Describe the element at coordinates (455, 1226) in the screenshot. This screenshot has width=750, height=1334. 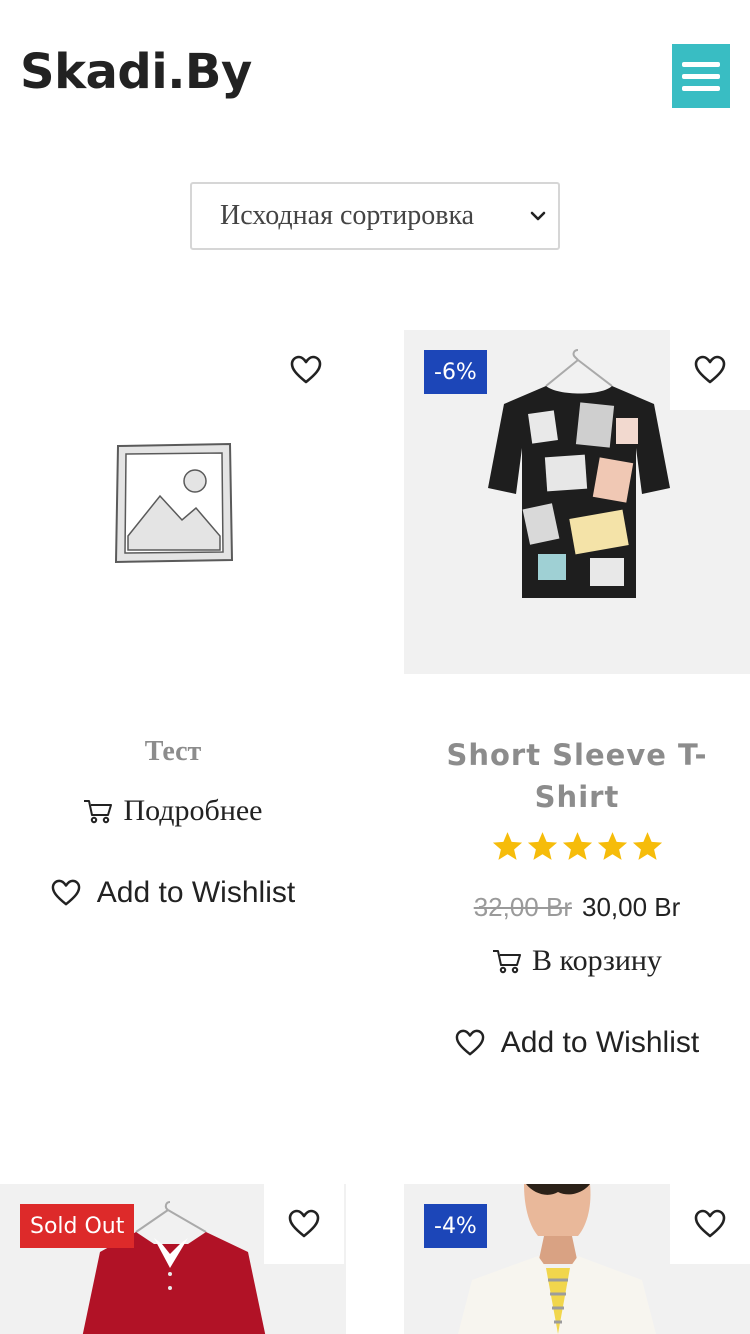
I see `discount-badge: -4%` at that location.